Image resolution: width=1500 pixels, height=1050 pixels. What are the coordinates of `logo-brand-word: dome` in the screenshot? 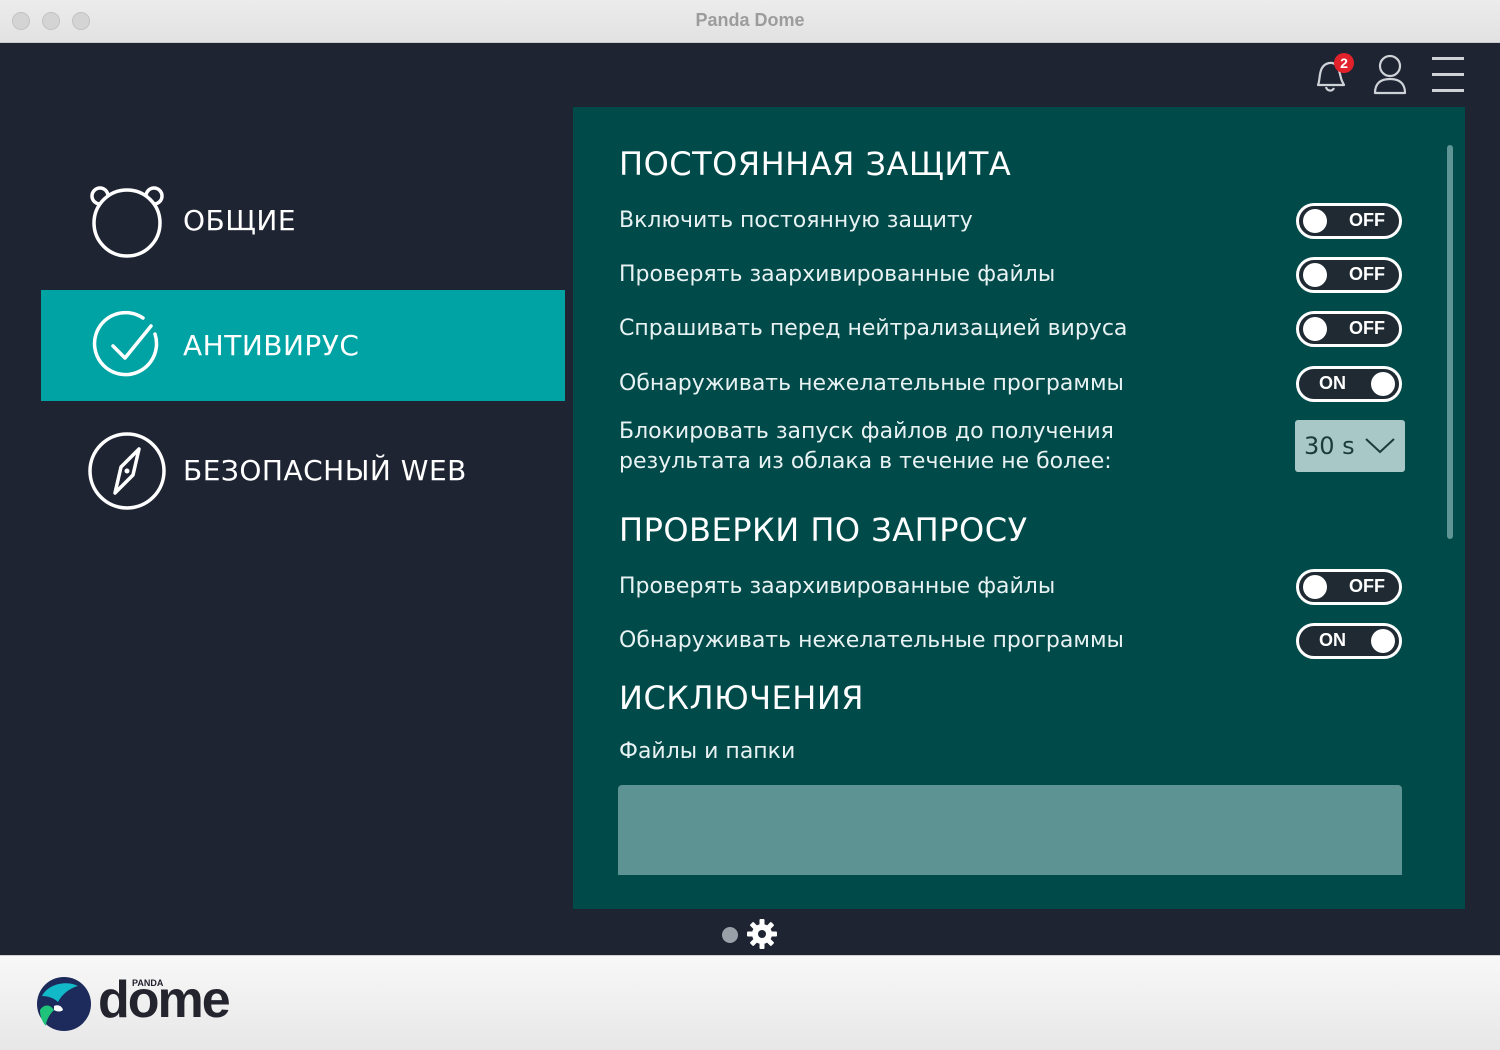 It's located at (164, 1000).